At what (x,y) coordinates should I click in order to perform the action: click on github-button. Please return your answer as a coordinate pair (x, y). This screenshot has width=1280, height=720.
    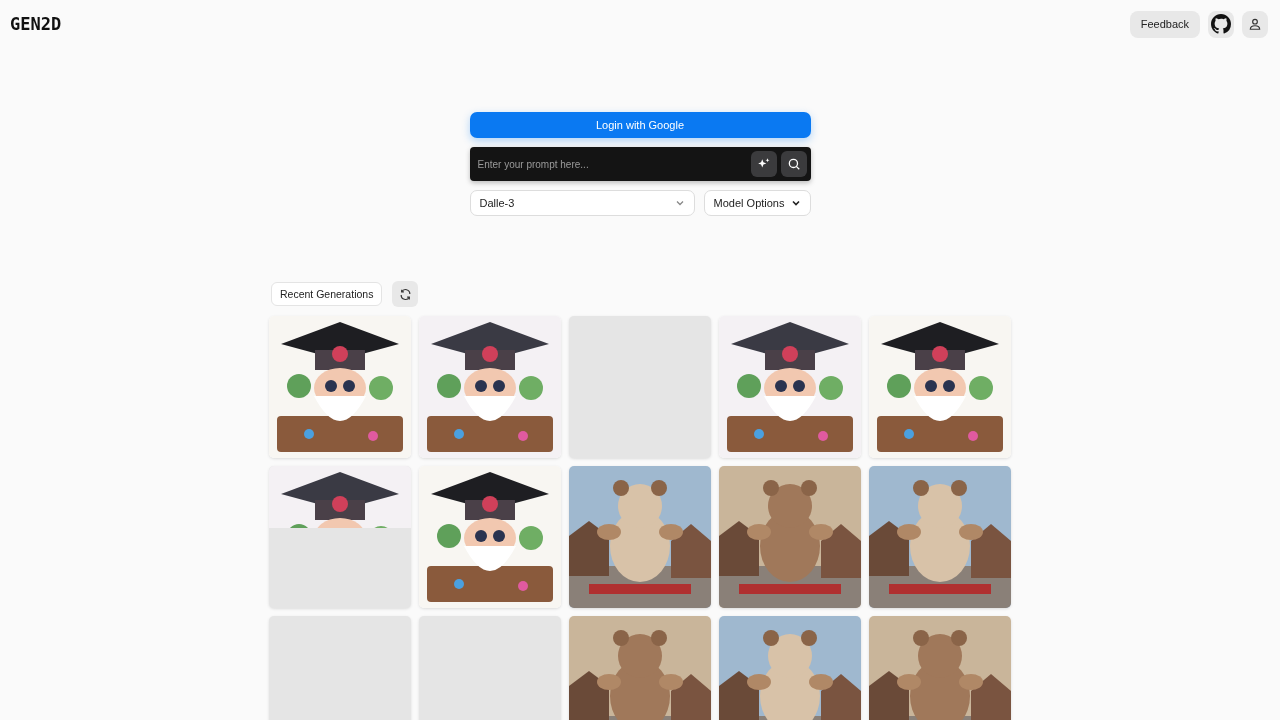
    Looking at the image, I should click on (1221, 24).